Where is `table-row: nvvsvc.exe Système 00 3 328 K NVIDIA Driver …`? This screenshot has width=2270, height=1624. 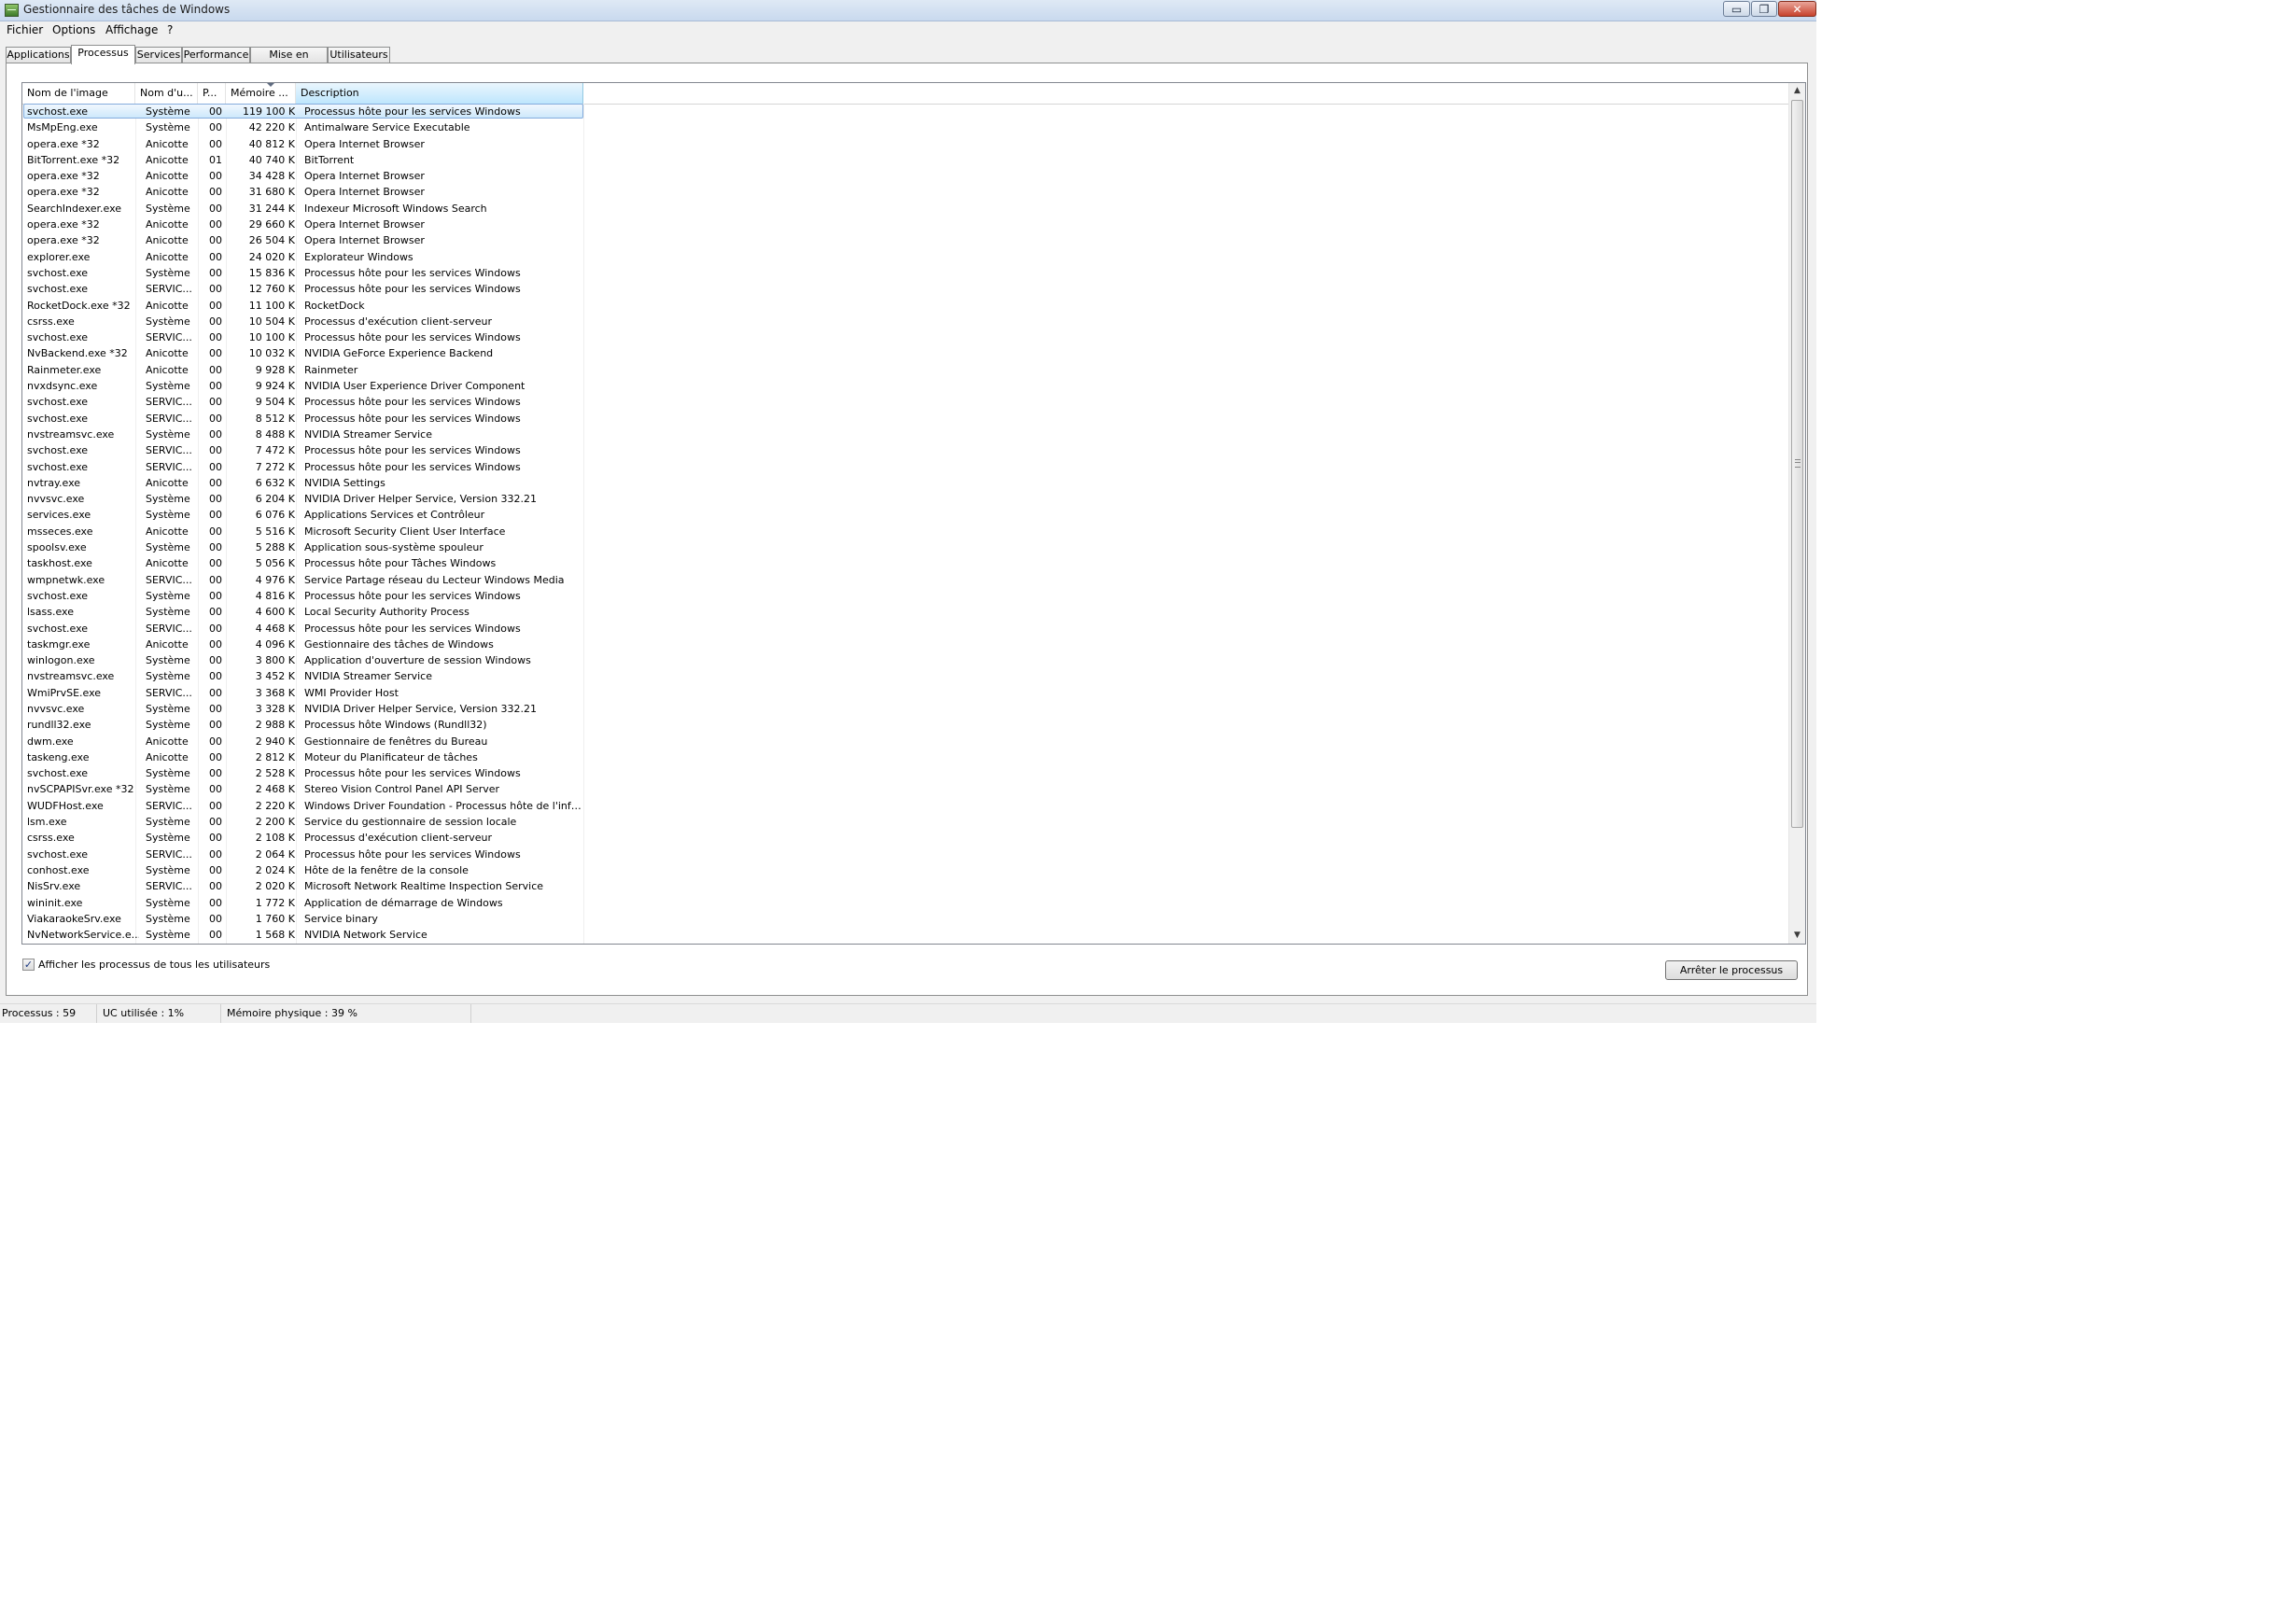
table-row: nvvsvc.exe Système 00 3 328 K NVIDIA Driver … is located at coordinates (906, 709).